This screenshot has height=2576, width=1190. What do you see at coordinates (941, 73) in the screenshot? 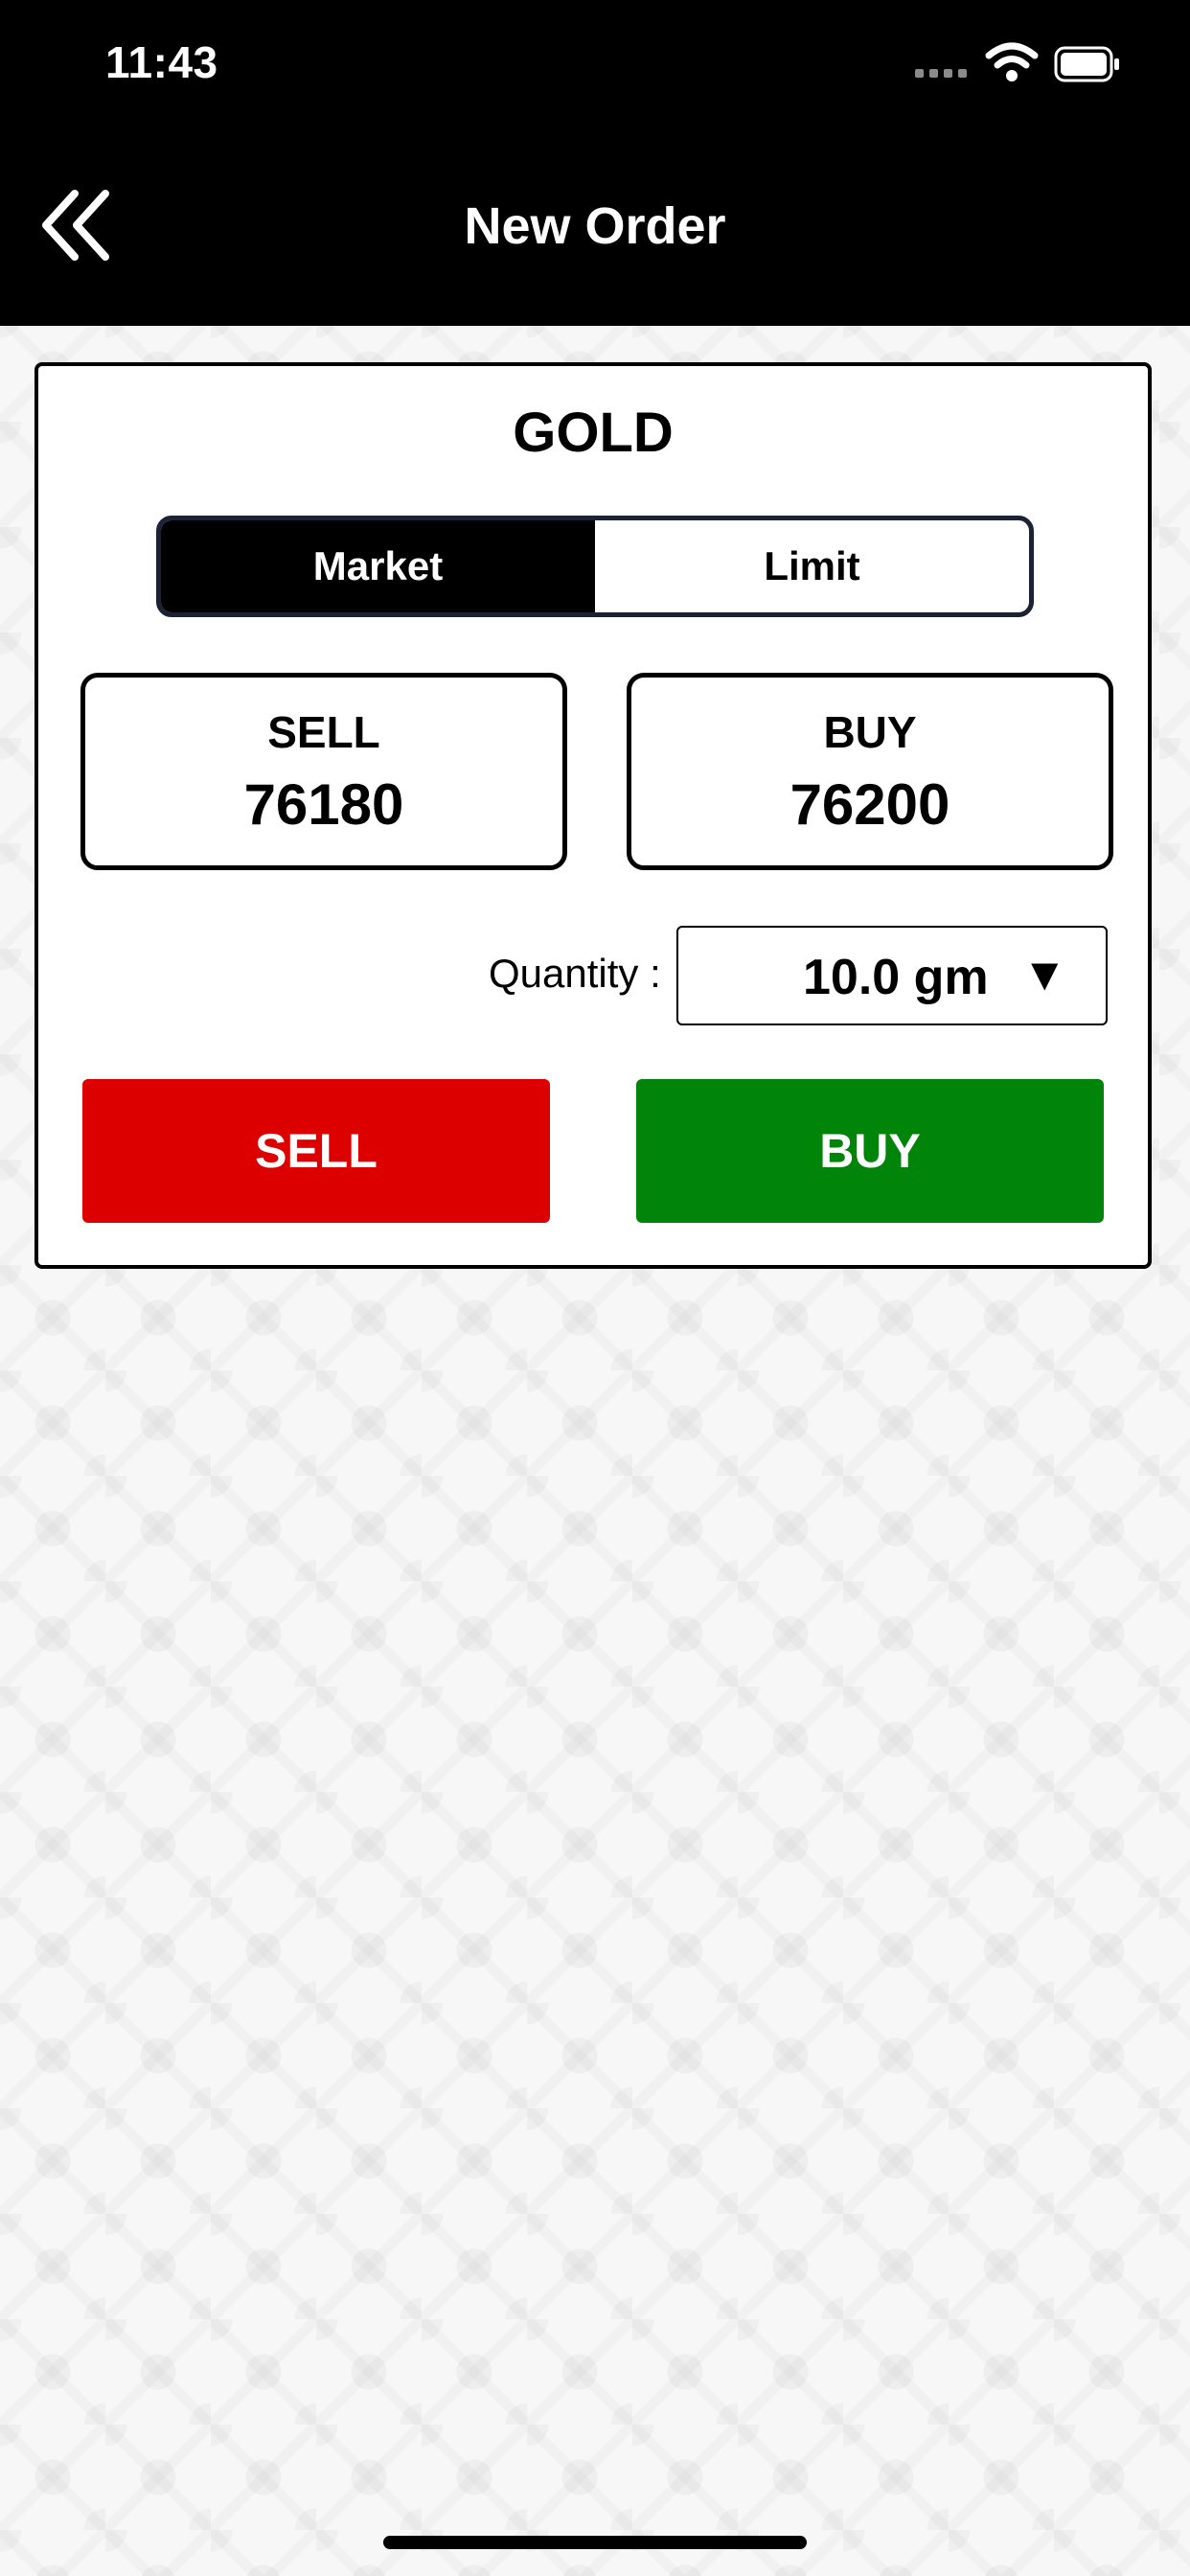
I see `cellular-signal-icon` at bounding box center [941, 73].